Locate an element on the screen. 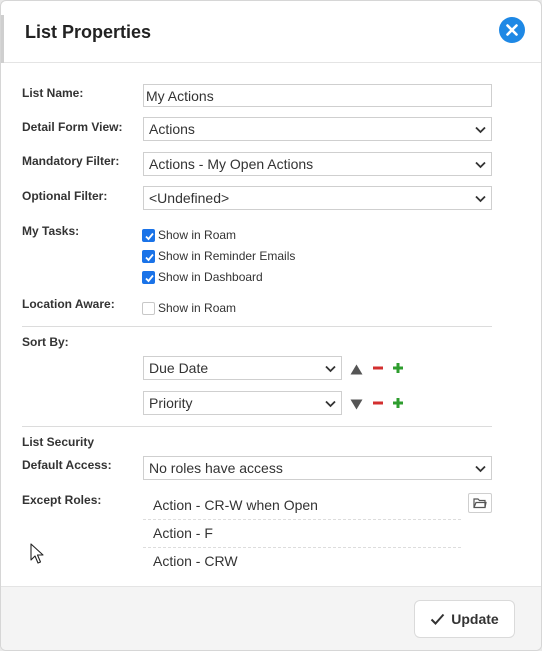  list-security-heading: List Security is located at coordinates (58, 442).